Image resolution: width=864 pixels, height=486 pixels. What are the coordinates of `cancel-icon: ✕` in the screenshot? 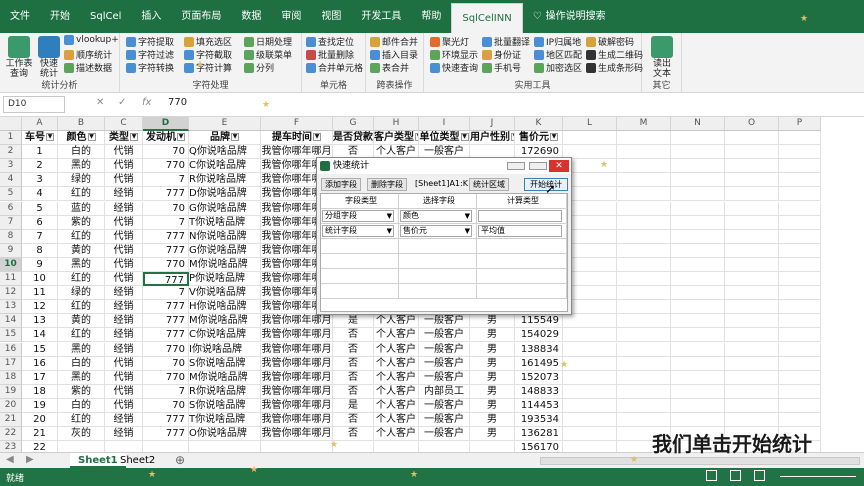 It's located at (100, 102).